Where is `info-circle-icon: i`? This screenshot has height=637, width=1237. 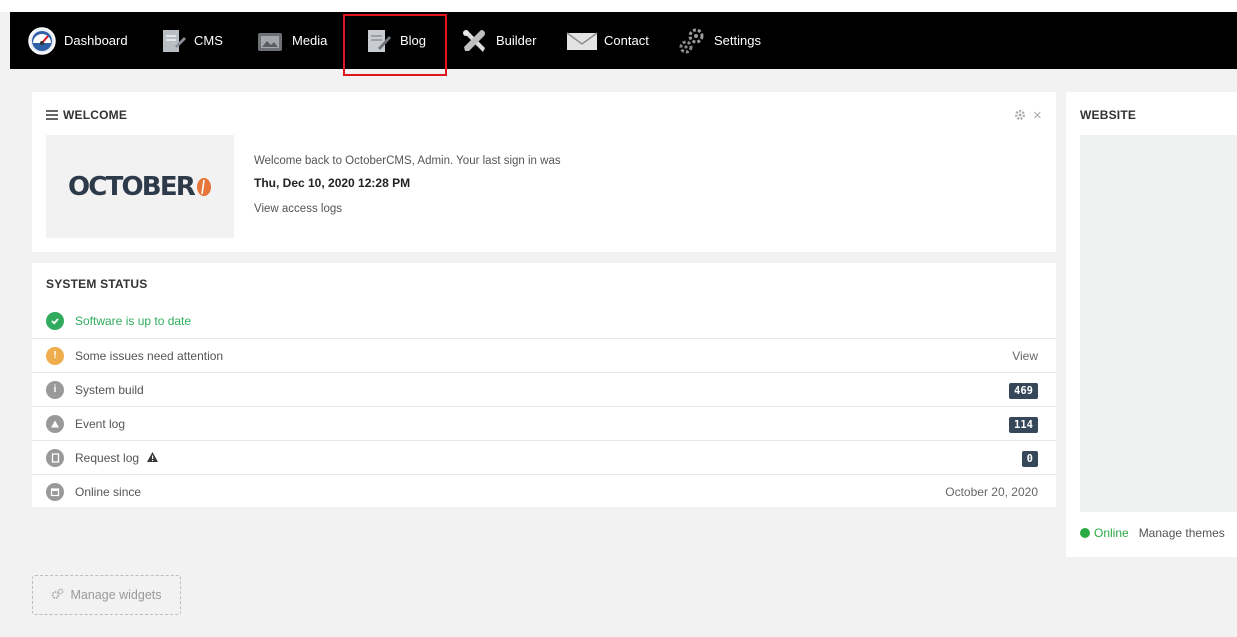
info-circle-icon: i is located at coordinates (55, 389).